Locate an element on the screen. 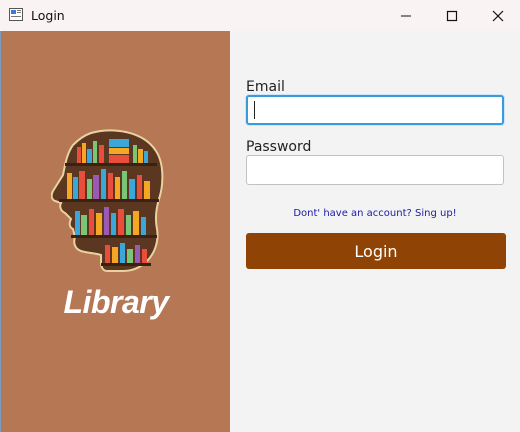 Image resolution: width=520 pixels, height=432 pixels. email-label: Email is located at coordinates (265, 87).